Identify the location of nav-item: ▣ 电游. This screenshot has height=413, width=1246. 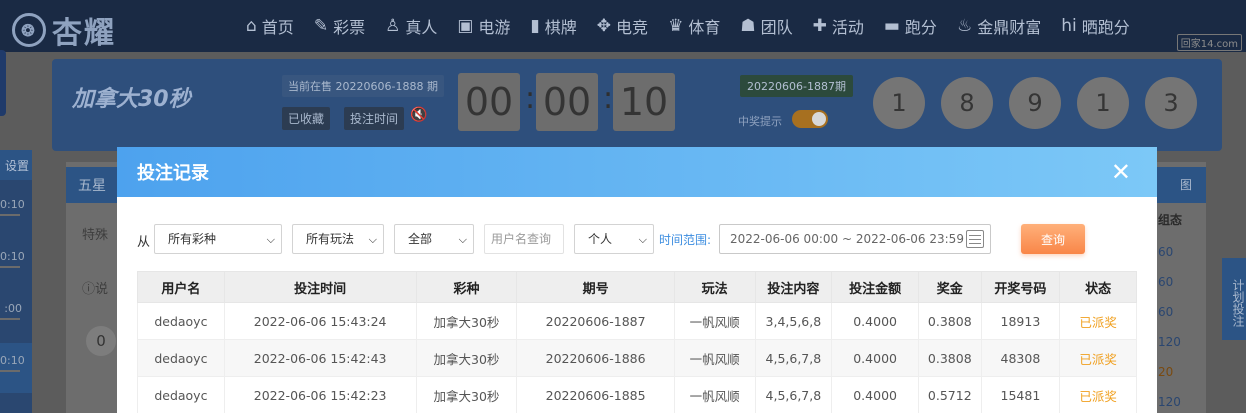
(483, 26).